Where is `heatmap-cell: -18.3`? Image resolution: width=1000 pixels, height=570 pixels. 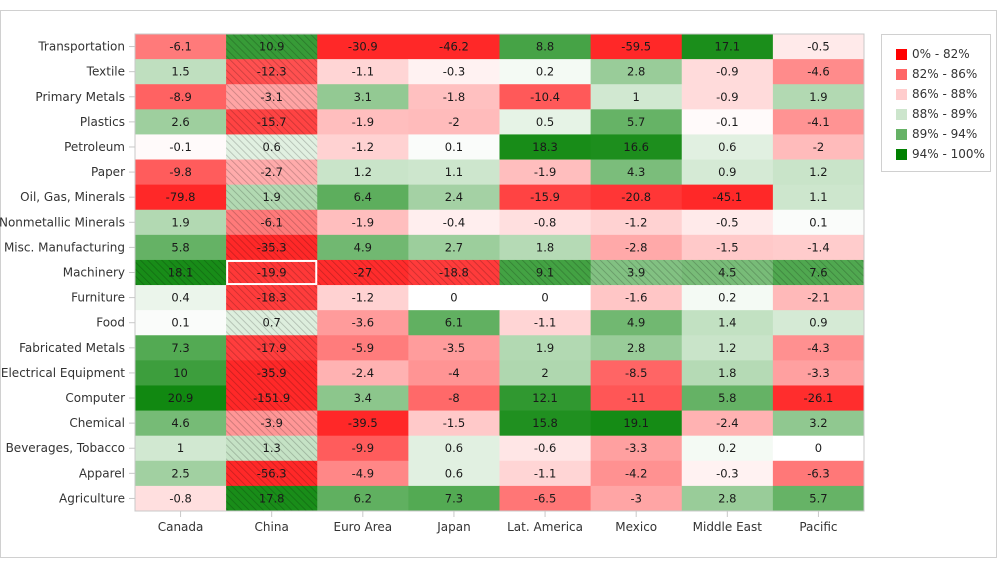
heatmap-cell: -18.3 is located at coordinates (272, 298).